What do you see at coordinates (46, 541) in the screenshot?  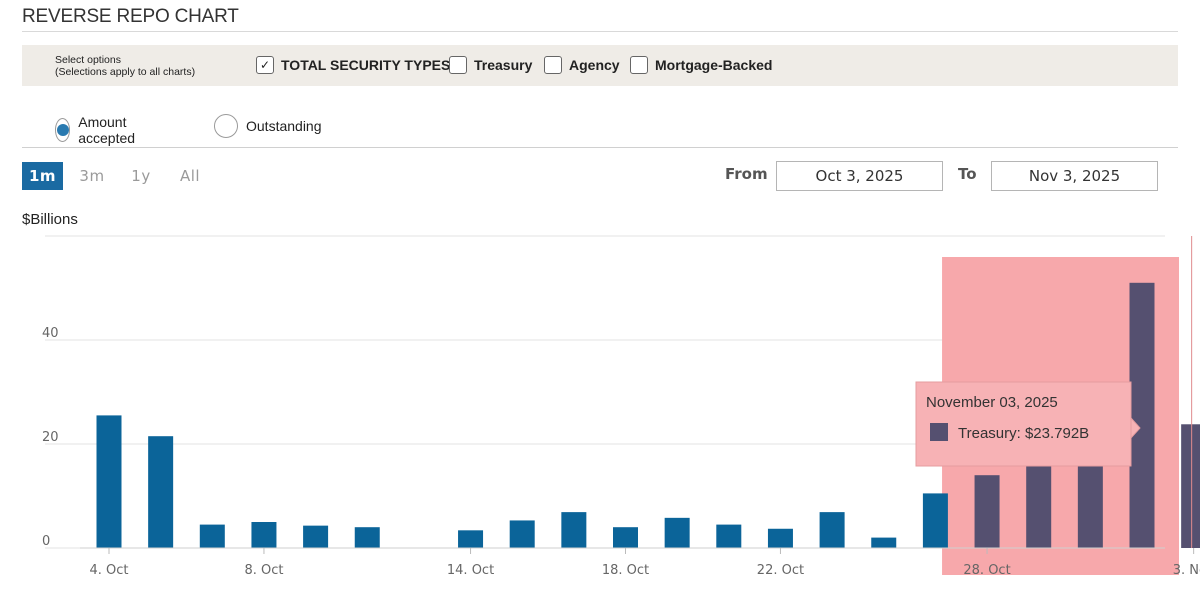 I see `y-tick-label: 0` at bounding box center [46, 541].